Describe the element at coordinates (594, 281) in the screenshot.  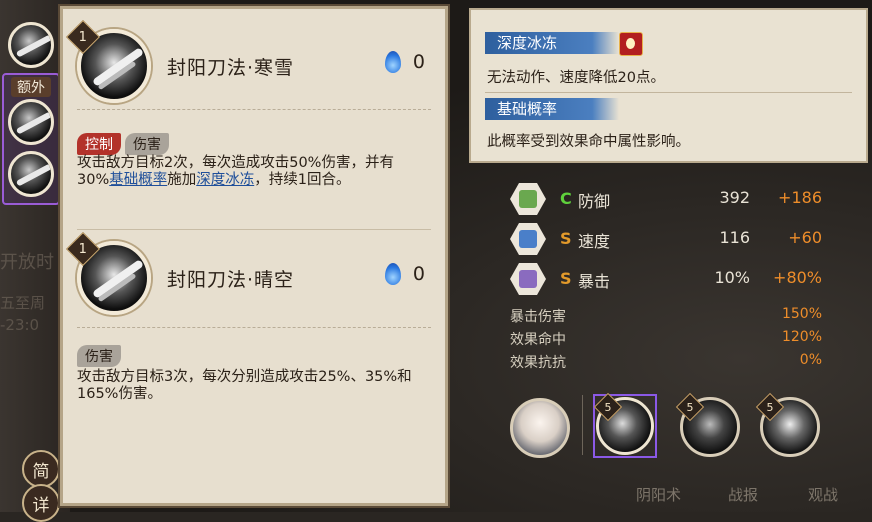
I see `stat-label: 暴击` at that location.